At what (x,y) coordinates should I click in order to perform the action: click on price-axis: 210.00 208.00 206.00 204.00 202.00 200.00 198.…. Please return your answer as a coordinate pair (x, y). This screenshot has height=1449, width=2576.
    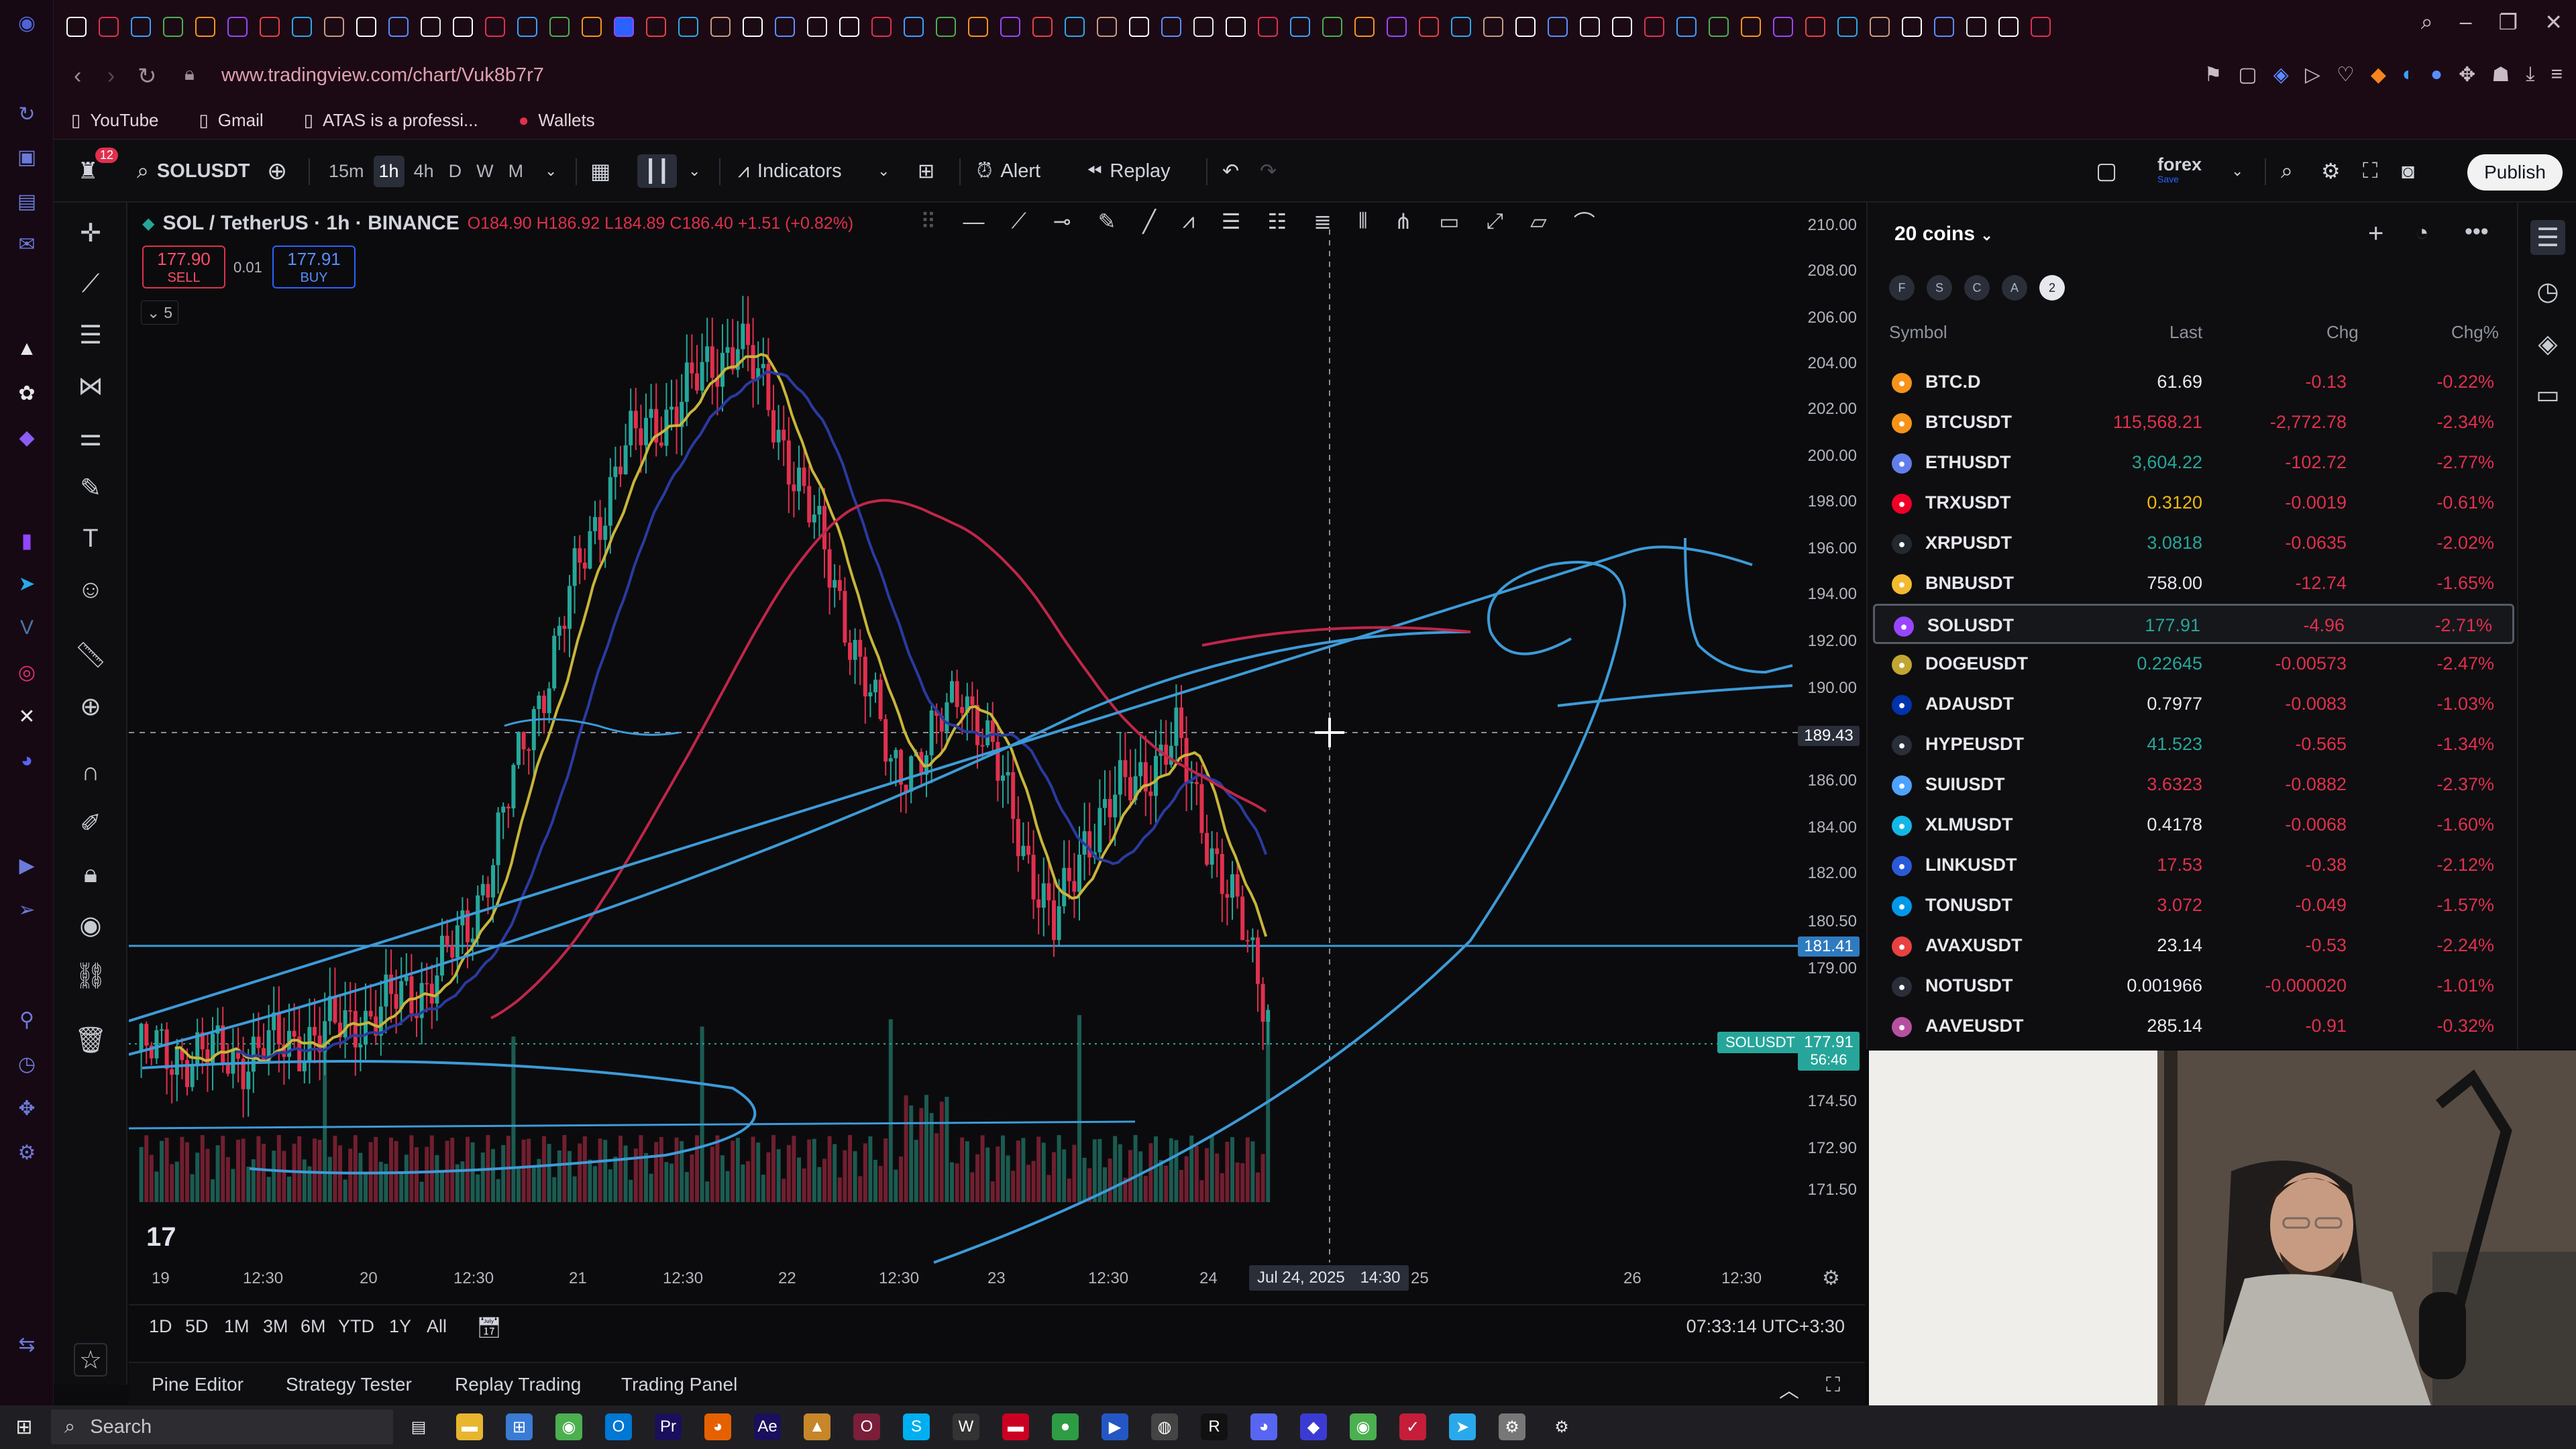
    Looking at the image, I should click on (1831, 749).